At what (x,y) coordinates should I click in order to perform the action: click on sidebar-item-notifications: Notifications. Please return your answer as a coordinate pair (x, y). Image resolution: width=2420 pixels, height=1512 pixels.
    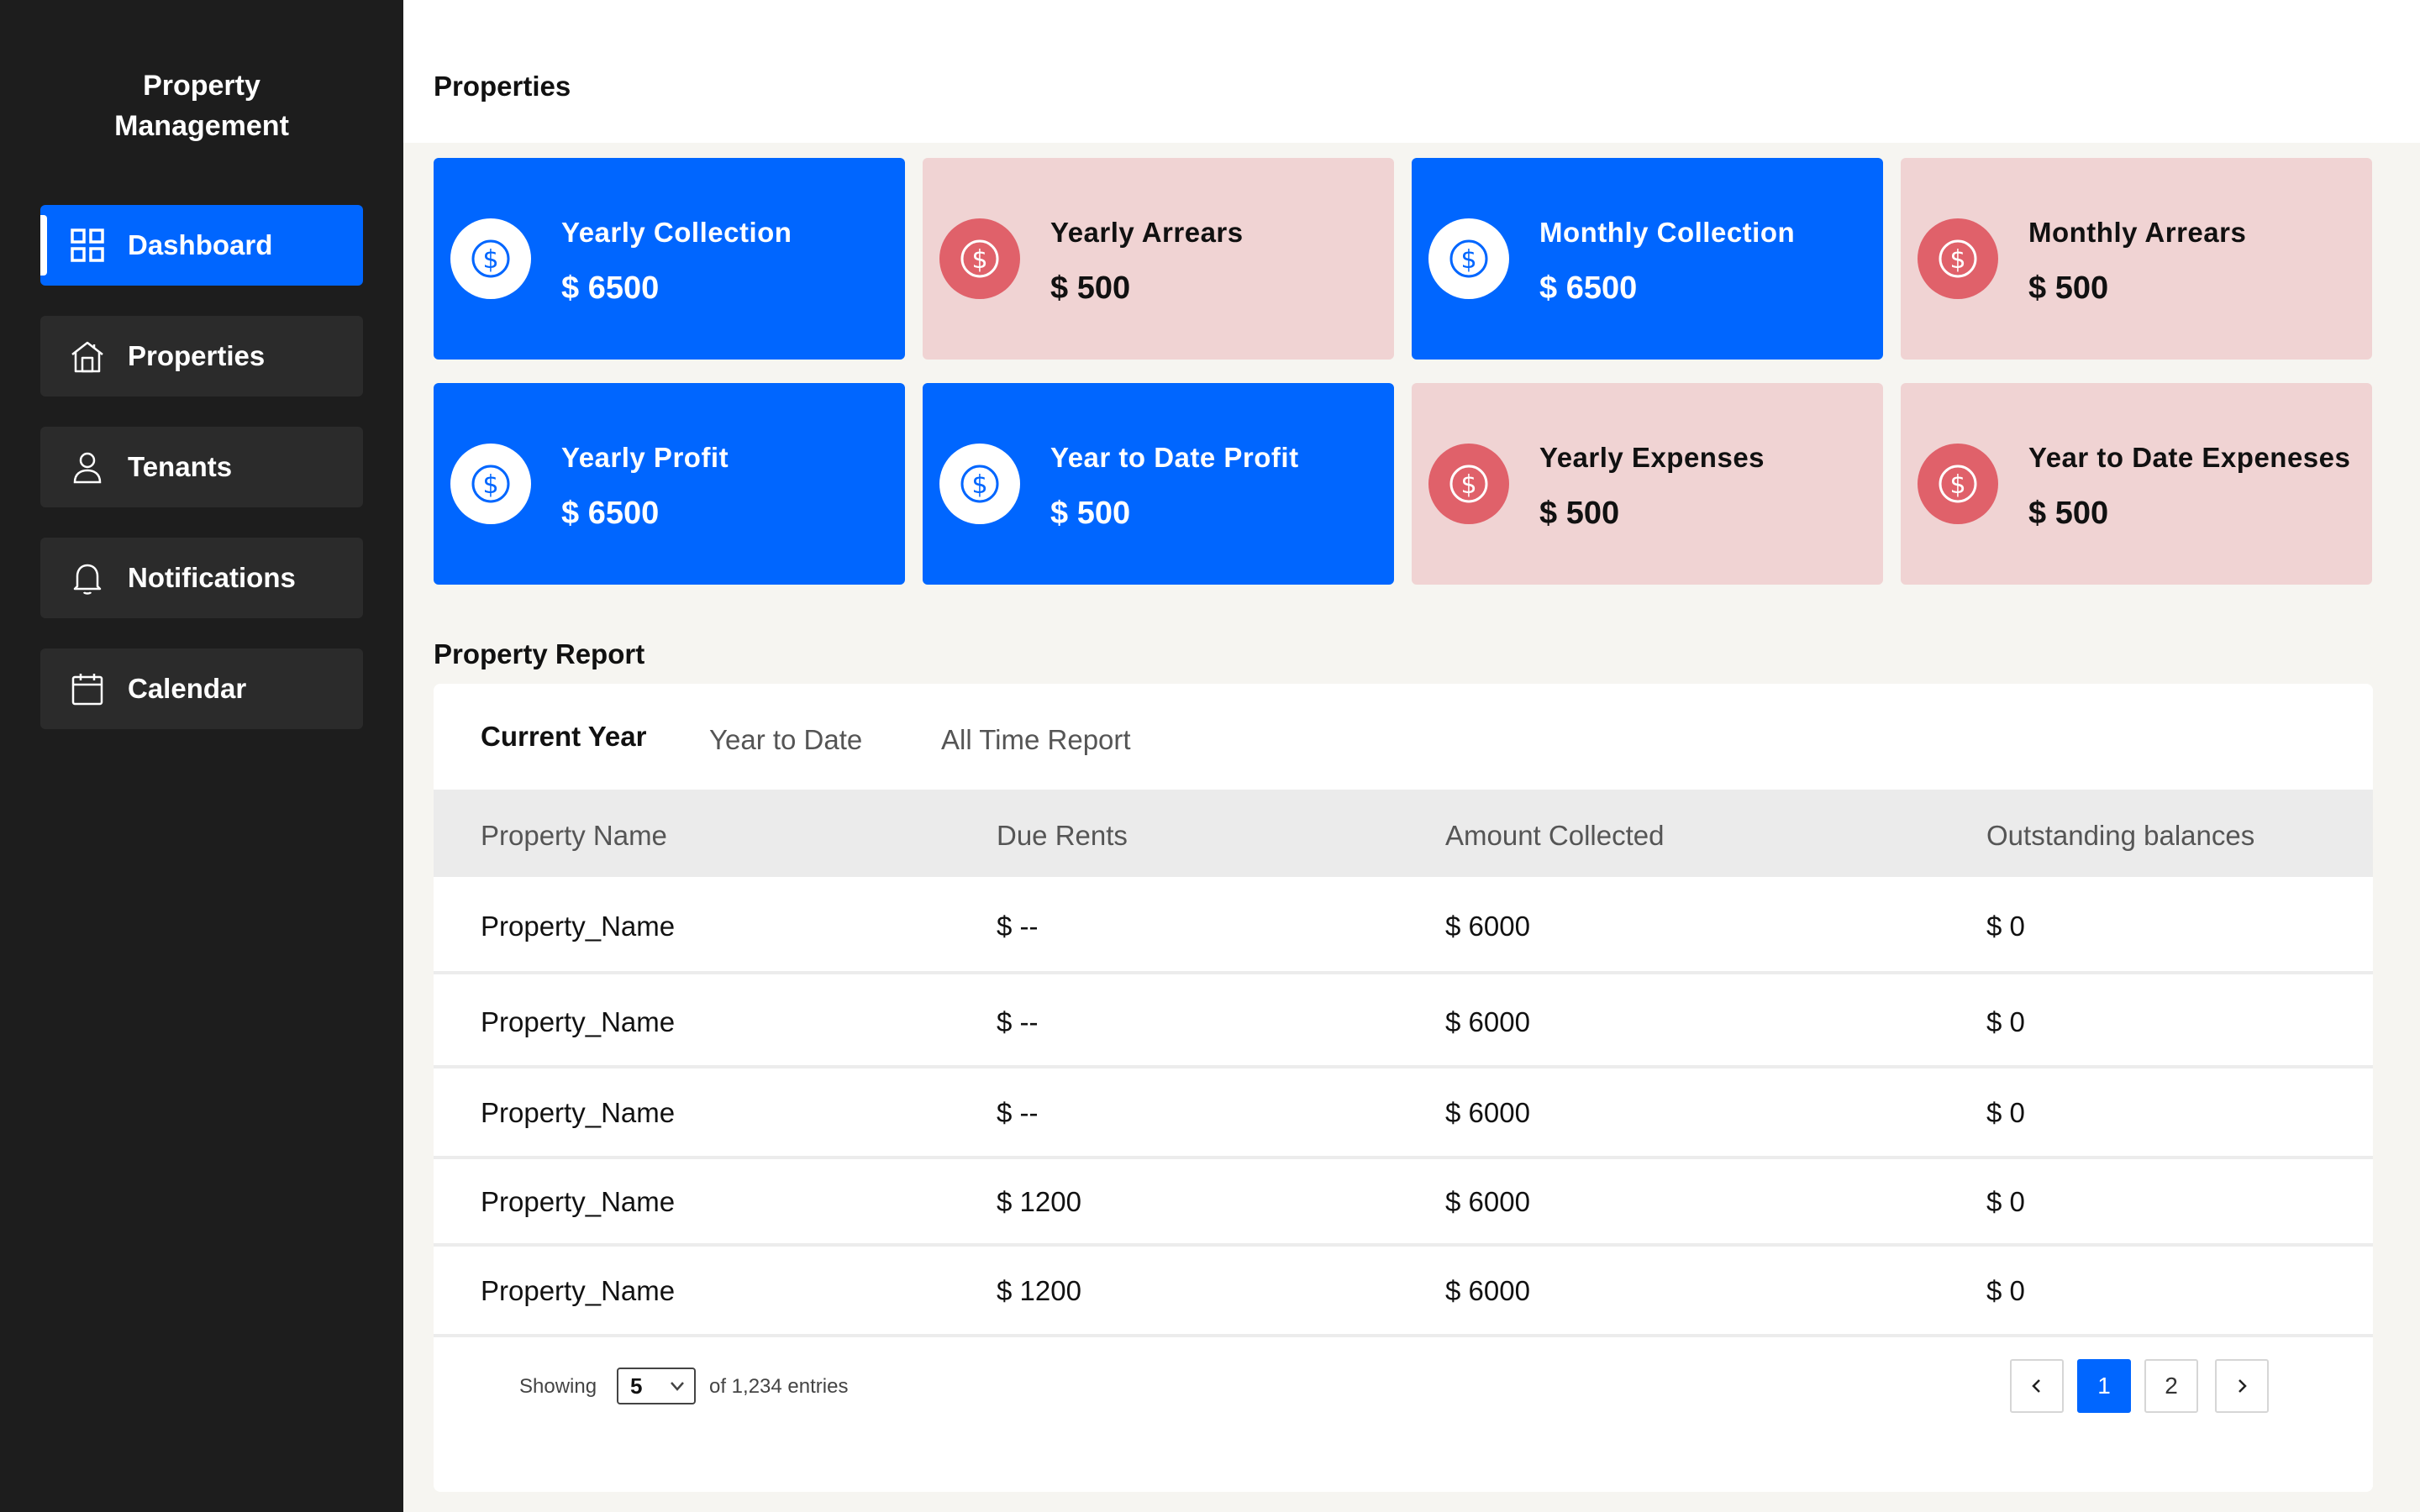
    Looking at the image, I should click on (202, 578).